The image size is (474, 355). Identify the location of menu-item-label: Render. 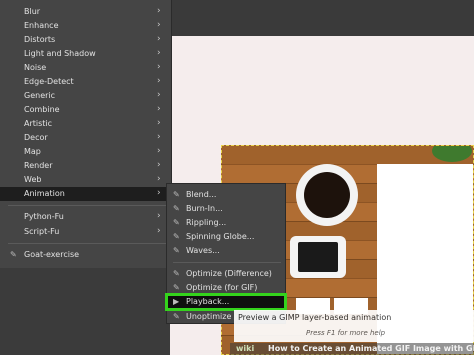
(38, 165).